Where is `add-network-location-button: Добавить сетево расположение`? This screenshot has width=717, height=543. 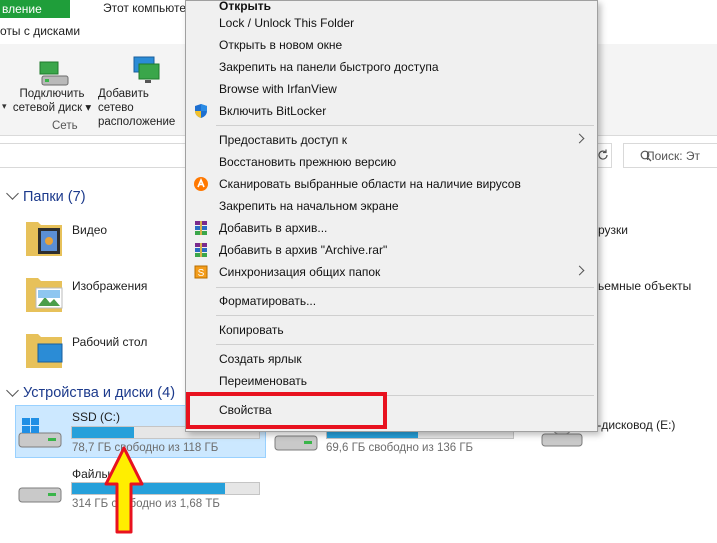
add-network-location-button: Добавить сетево расположение is located at coordinates (142, 108).